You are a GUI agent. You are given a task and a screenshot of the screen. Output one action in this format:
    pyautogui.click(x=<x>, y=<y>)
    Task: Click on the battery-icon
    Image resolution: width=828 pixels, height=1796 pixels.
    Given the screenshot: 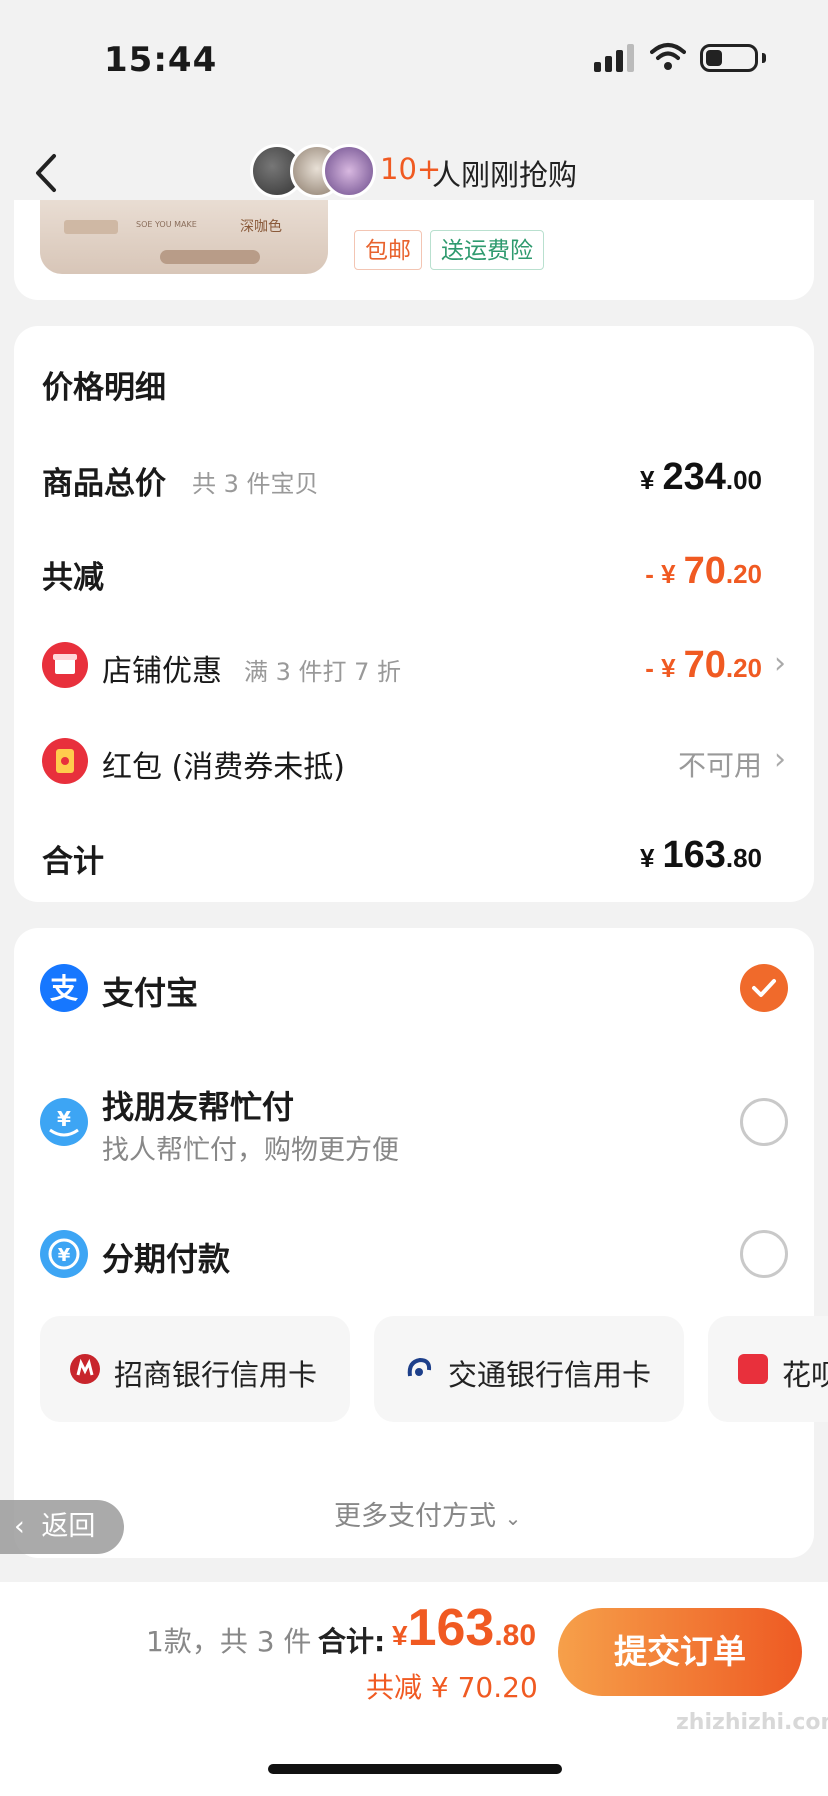 What is the action you would take?
    pyautogui.click(x=729, y=58)
    